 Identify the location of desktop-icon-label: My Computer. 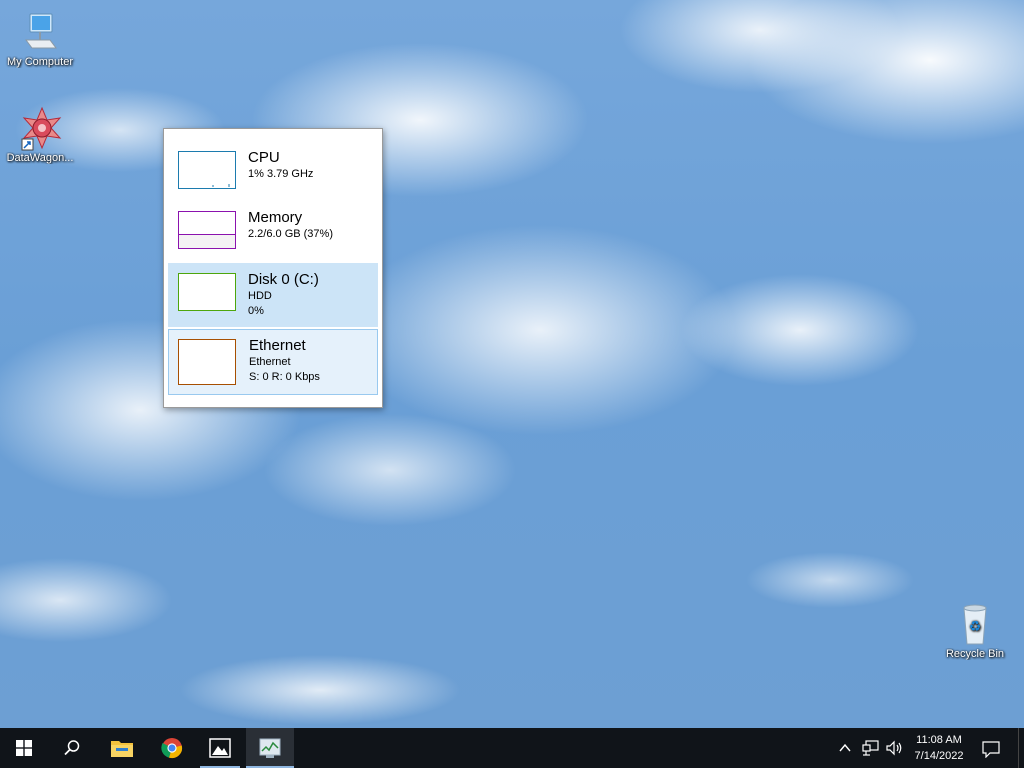
(40, 62).